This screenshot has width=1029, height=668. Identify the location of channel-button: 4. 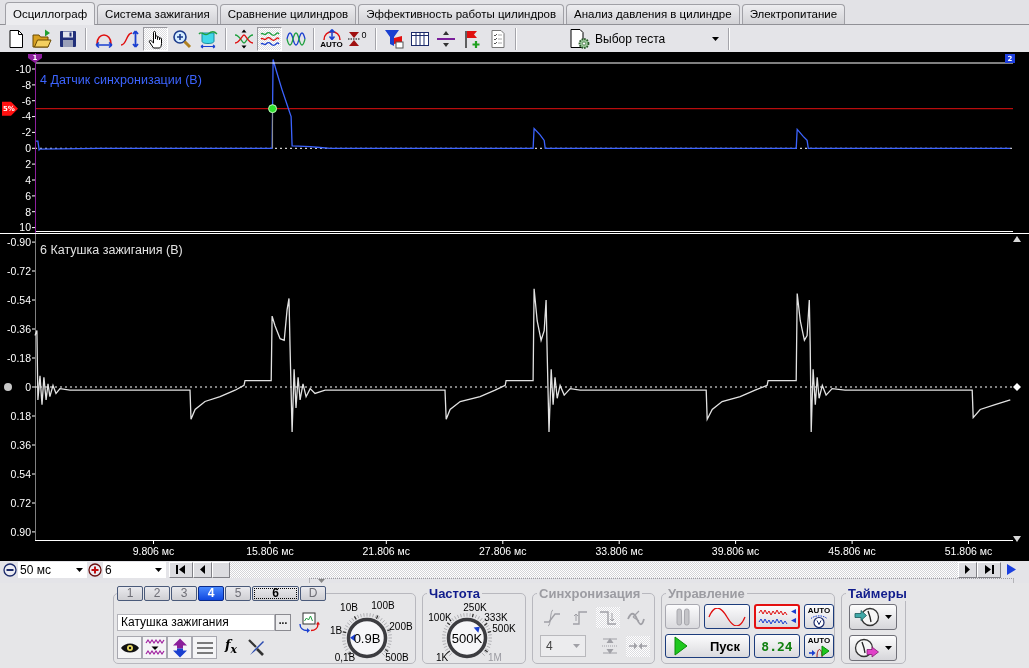
(211, 593).